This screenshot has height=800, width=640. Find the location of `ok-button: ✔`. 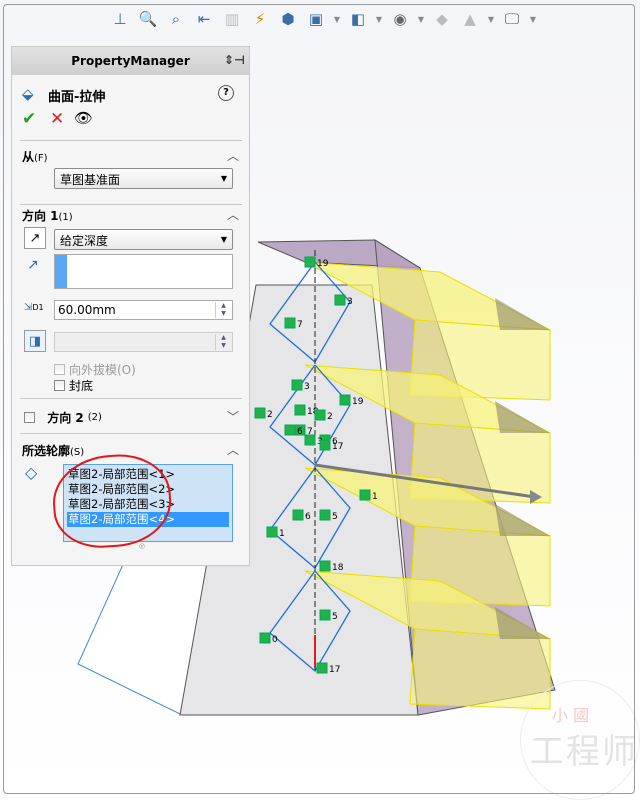

ok-button: ✔ is located at coordinates (29, 119).